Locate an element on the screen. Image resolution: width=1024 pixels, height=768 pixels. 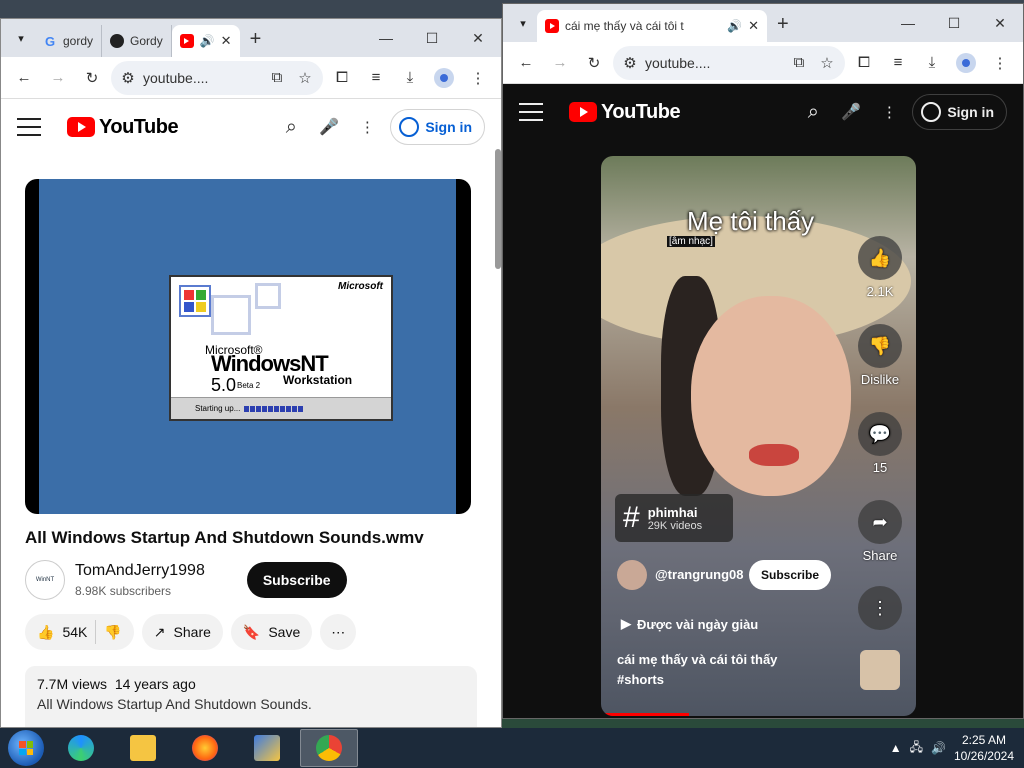
channel-name: TomAndJerry1998 is located at coordinates (140, 571).